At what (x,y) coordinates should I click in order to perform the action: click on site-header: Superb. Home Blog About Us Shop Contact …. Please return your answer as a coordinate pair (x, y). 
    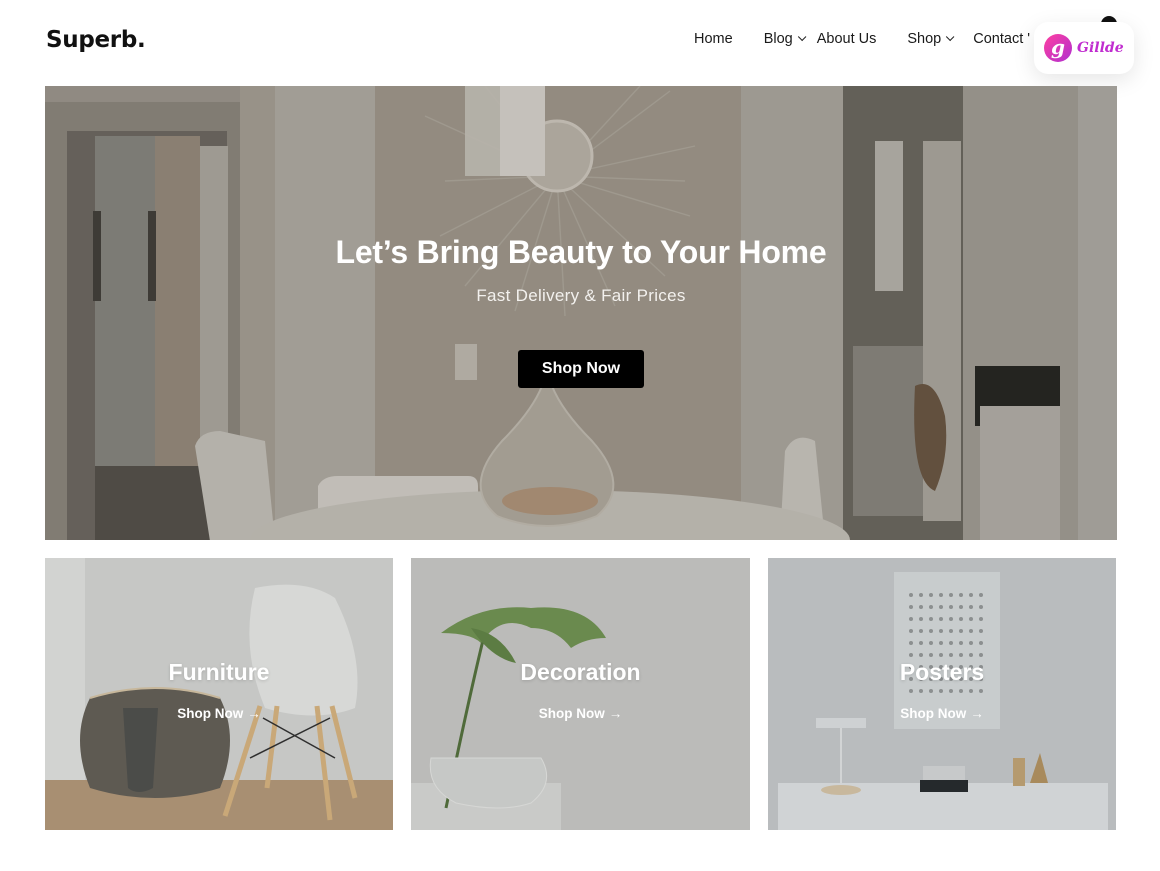
    Looking at the image, I should click on (580, 43).